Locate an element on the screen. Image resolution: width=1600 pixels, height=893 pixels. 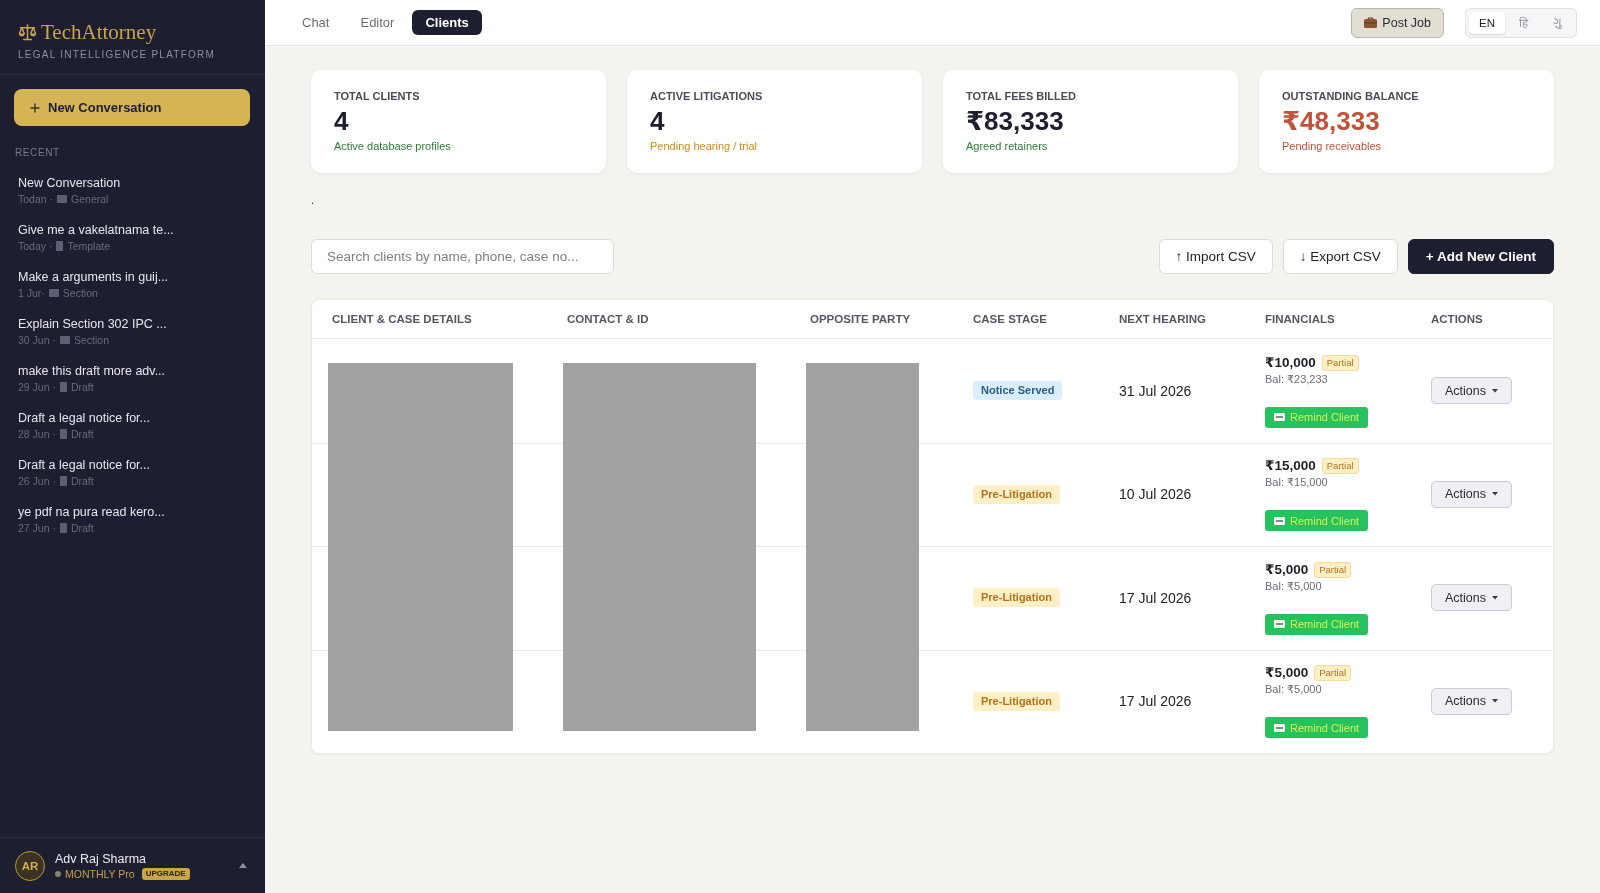
column-header: CONTACT & ID is located at coordinates (608, 319).